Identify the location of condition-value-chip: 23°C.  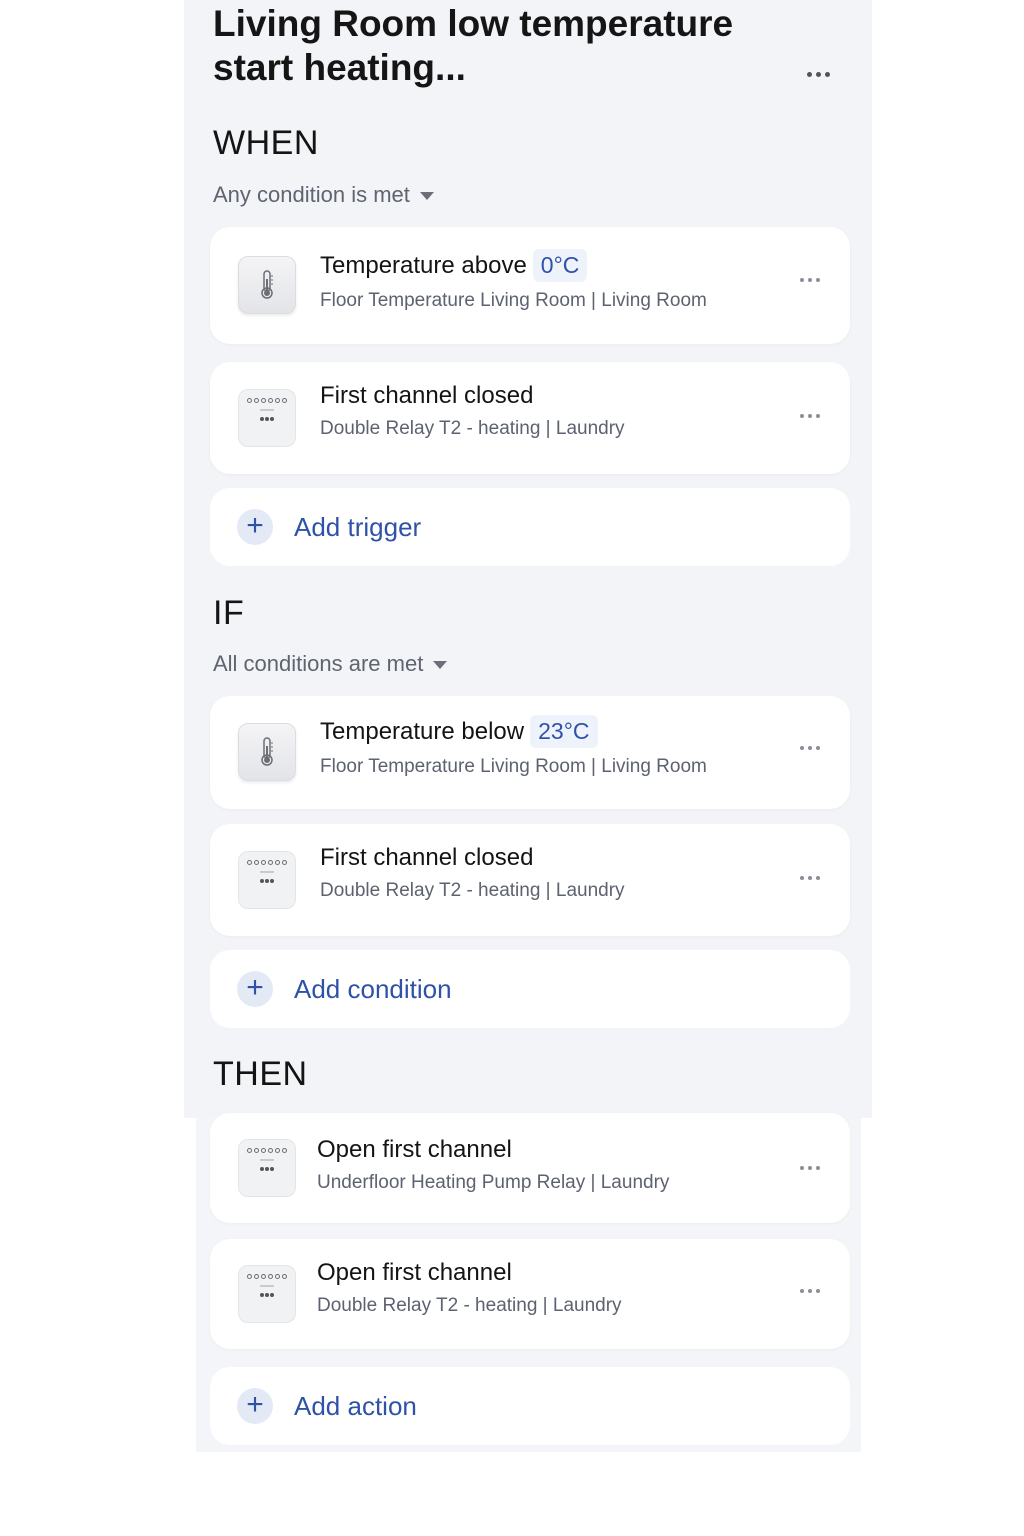
(564, 731).